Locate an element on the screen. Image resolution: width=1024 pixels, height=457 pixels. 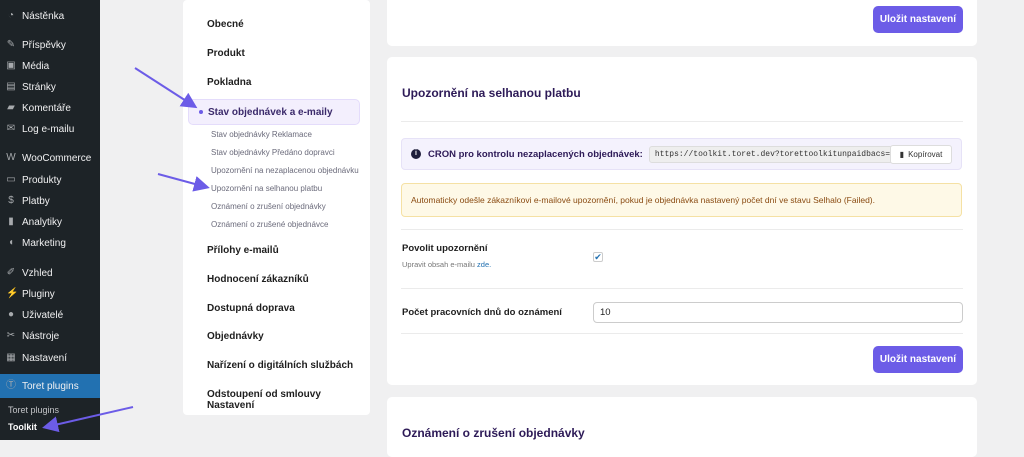
brush-icon: ✐ is located at coordinates (11, 272).